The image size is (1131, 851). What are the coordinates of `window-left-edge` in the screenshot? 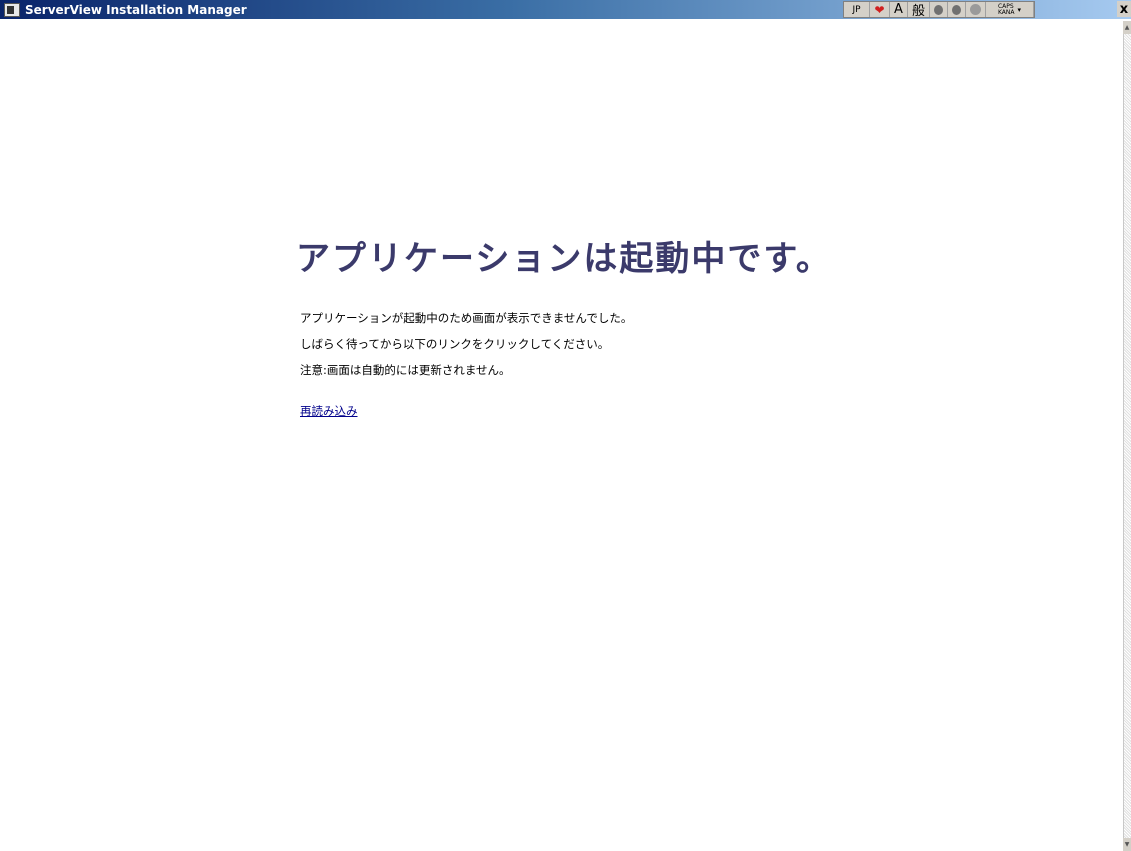 It's located at (5, 435).